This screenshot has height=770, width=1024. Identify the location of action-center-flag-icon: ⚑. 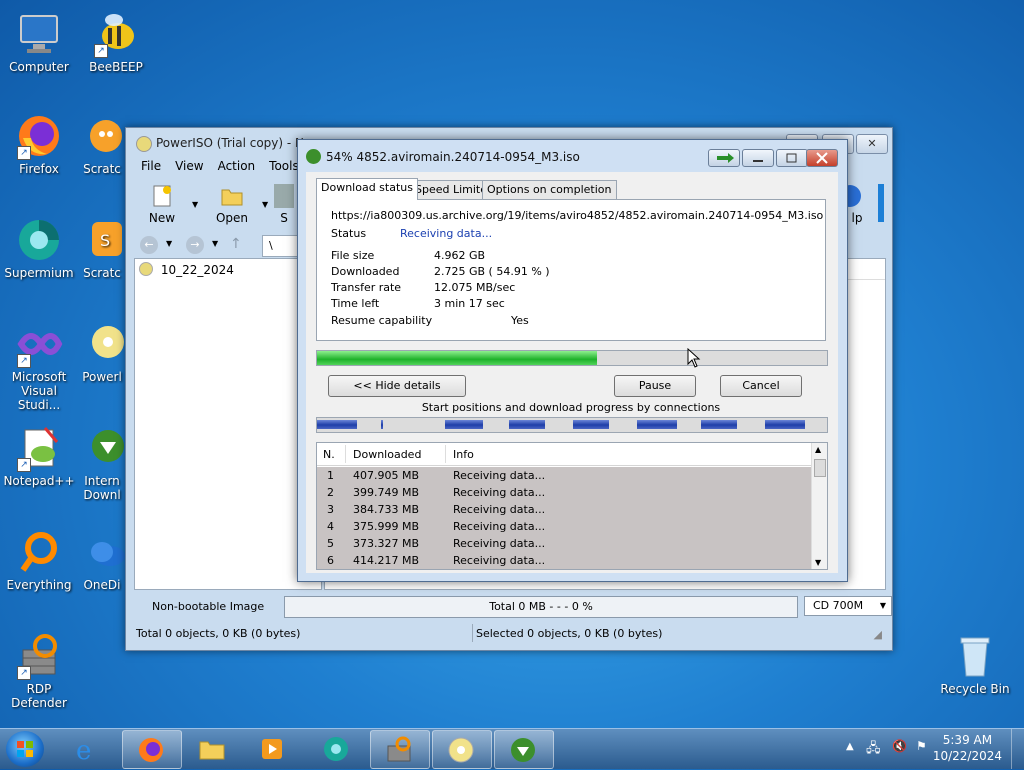
(921, 746).